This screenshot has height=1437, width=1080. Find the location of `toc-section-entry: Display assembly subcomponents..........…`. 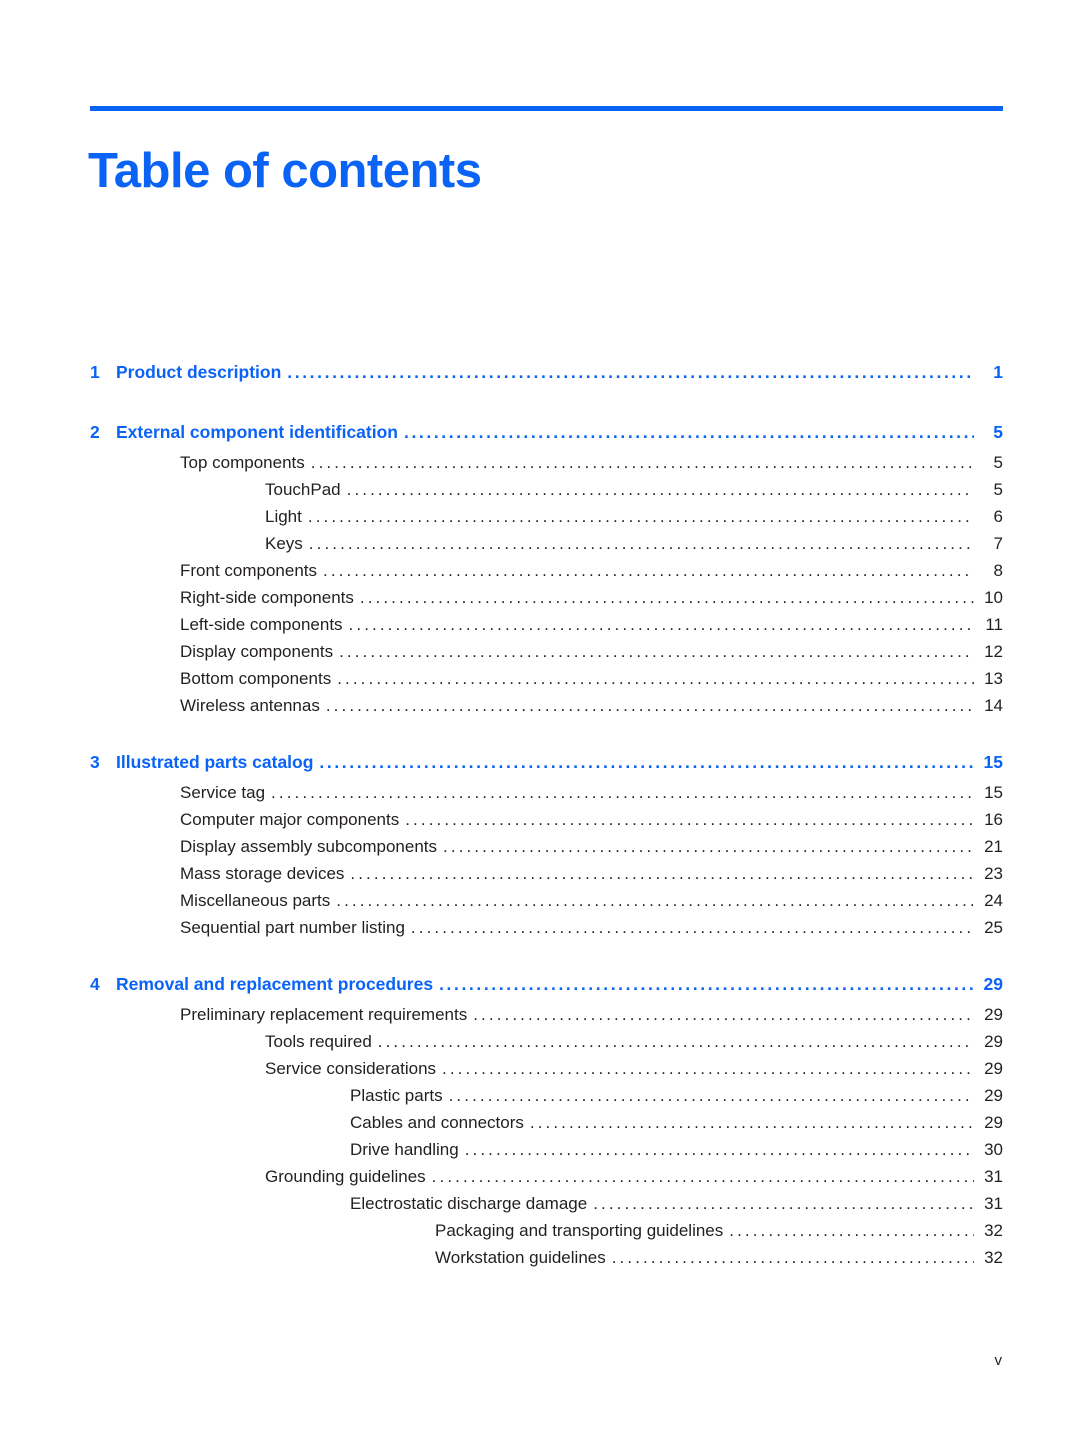

toc-section-entry: Display assembly subcomponents..........… is located at coordinates (546, 850).